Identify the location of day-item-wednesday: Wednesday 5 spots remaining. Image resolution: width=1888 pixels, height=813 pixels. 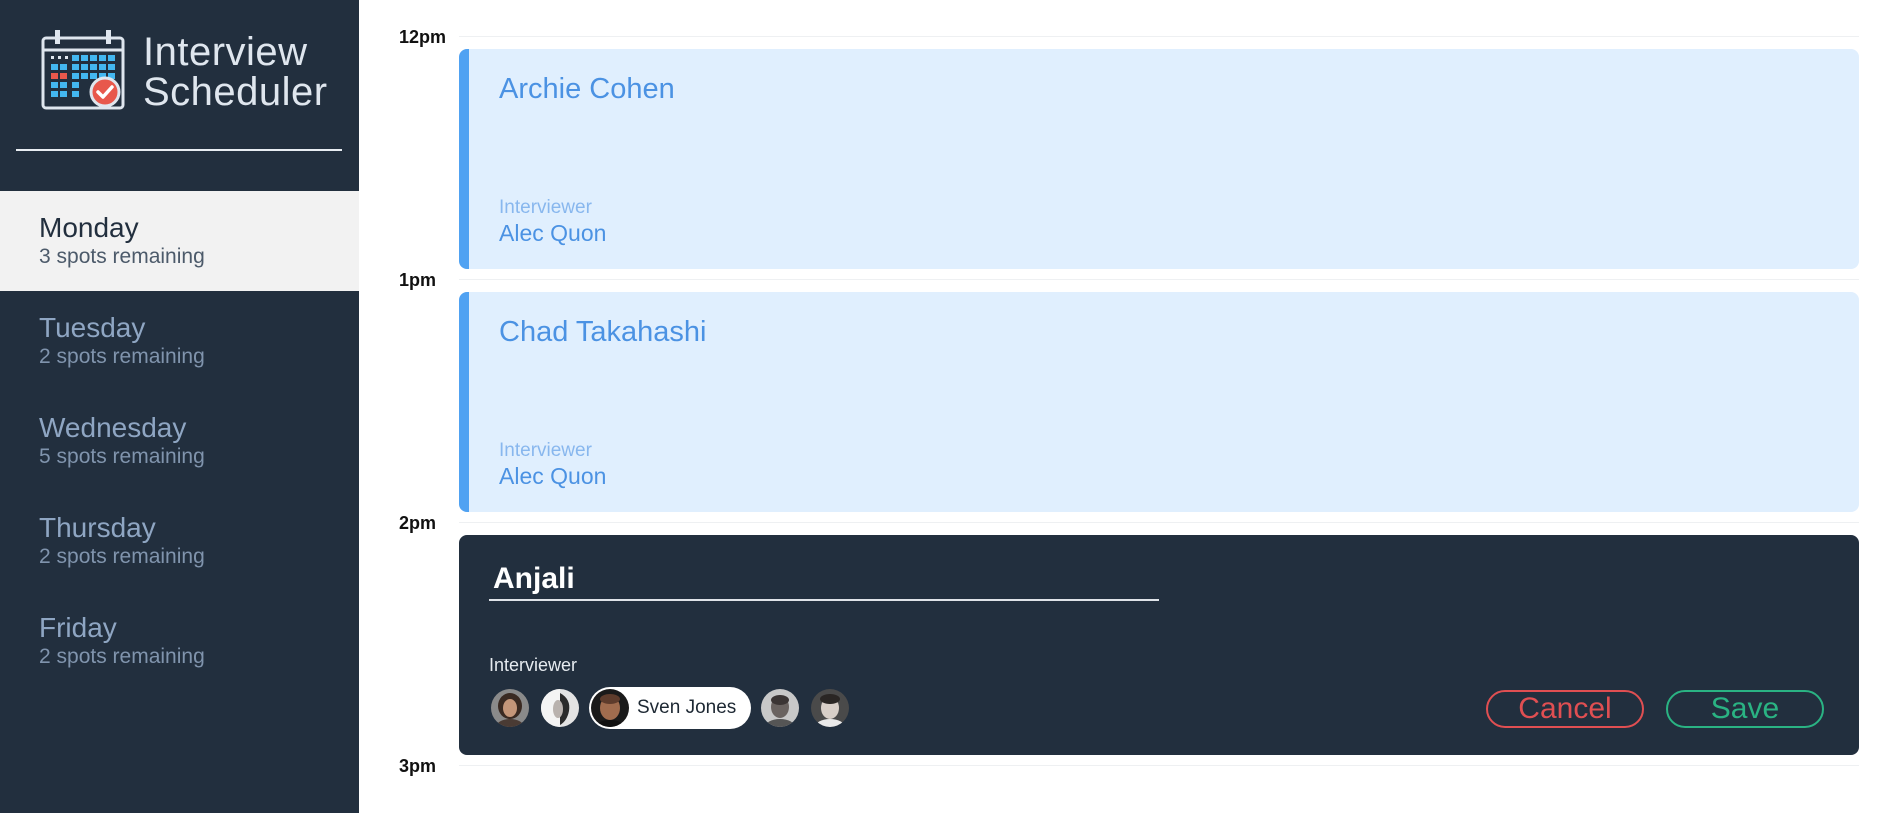
(179, 441).